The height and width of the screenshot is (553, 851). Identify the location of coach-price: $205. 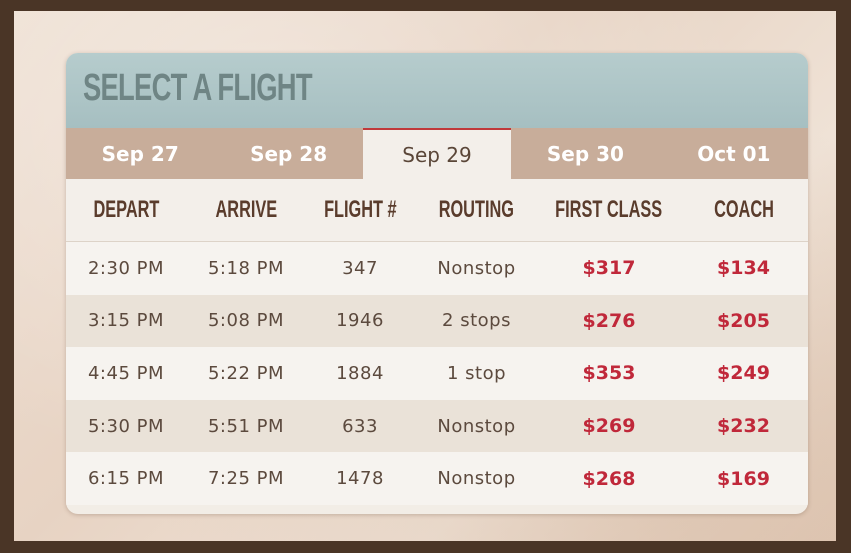
(743, 321).